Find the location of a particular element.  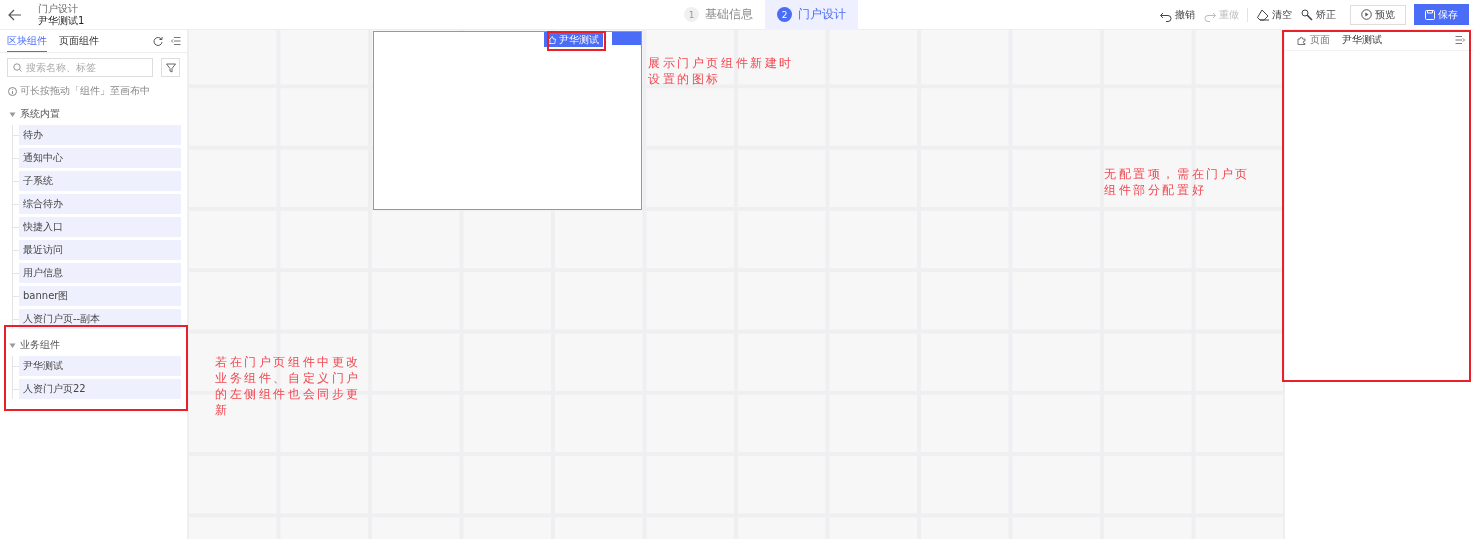

step-number: 1 is located at coordinates (691, 14).